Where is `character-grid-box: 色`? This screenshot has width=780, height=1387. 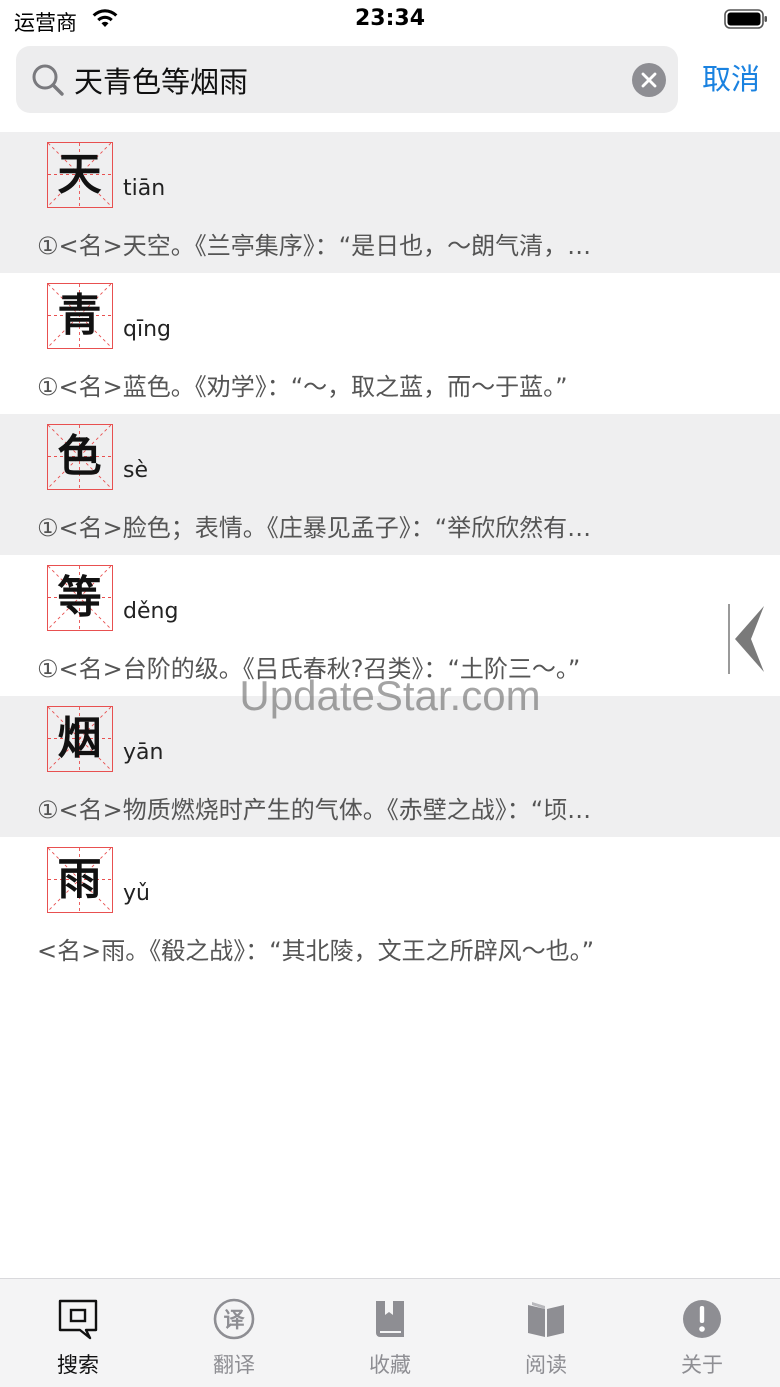
character-grid-box: 色 is located at coordinates (80, 457).